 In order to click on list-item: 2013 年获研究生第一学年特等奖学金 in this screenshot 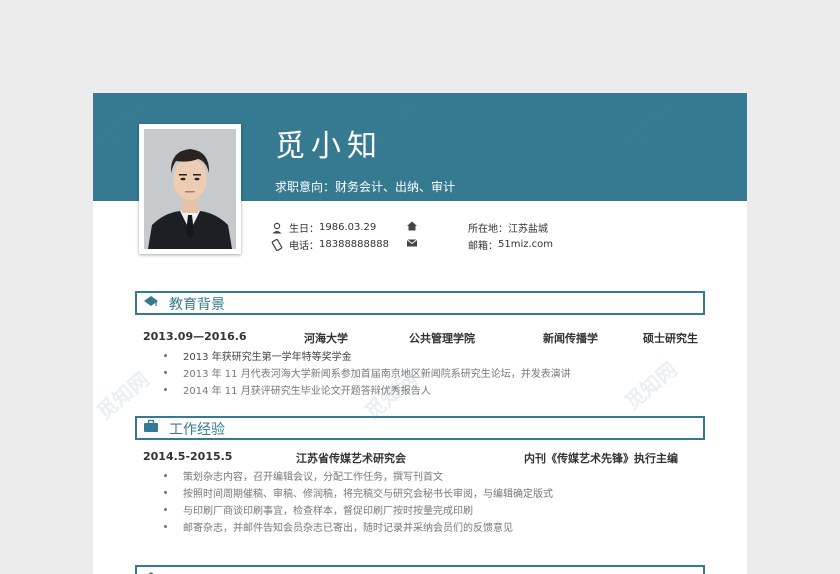, I will do `click(258, 355)`.